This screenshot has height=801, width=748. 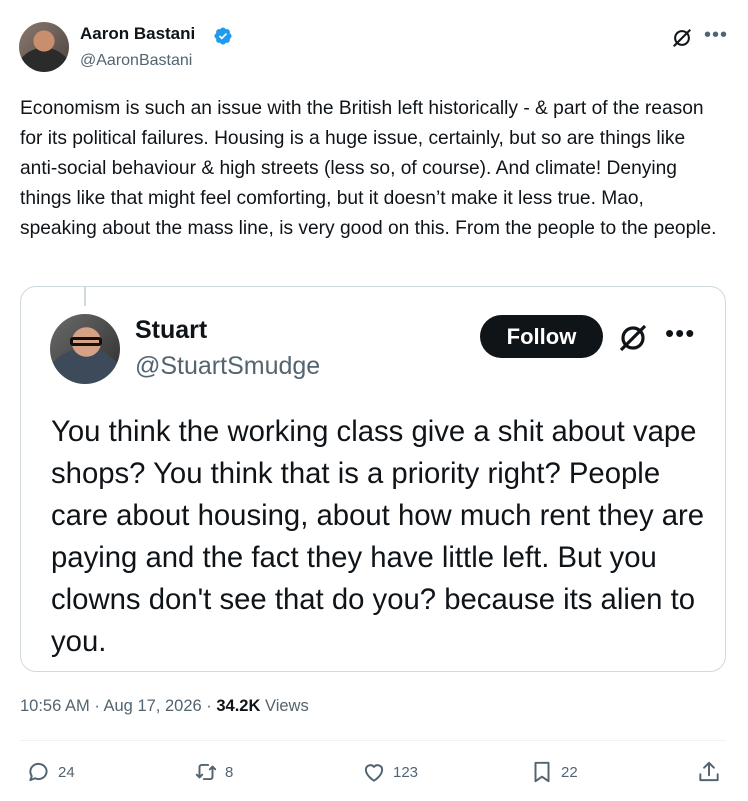 I want to click on reply-button: 24, so click(x=50, y=772).